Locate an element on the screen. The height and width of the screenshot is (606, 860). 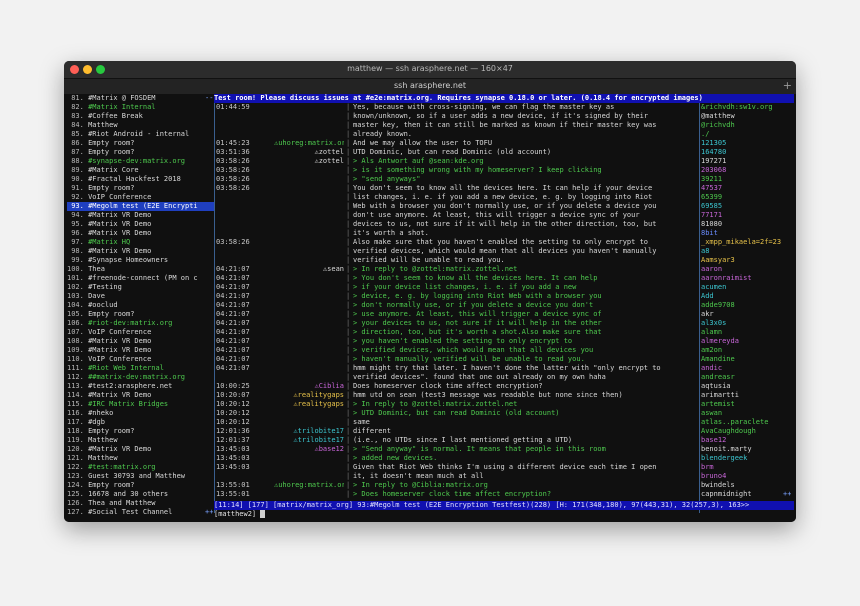
message-nick: ⚠trilobite17 is located at coordinates (309, 431).